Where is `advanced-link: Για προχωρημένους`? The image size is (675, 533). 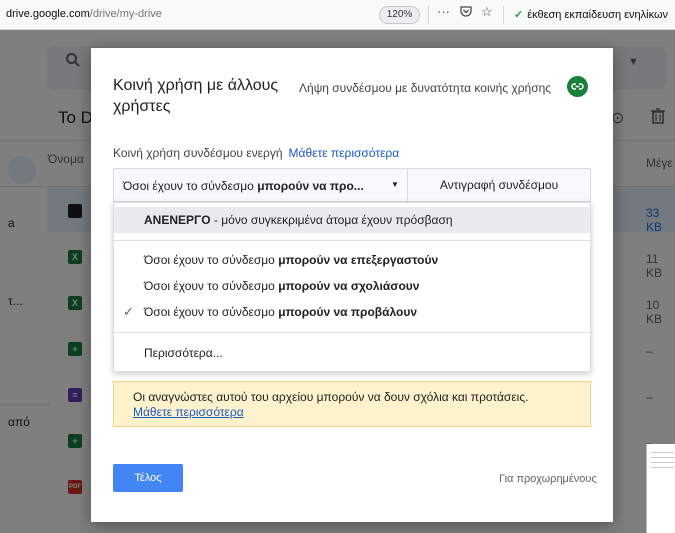
advanced-link: Για προχωρημένους is located at coordinates (548, 479).